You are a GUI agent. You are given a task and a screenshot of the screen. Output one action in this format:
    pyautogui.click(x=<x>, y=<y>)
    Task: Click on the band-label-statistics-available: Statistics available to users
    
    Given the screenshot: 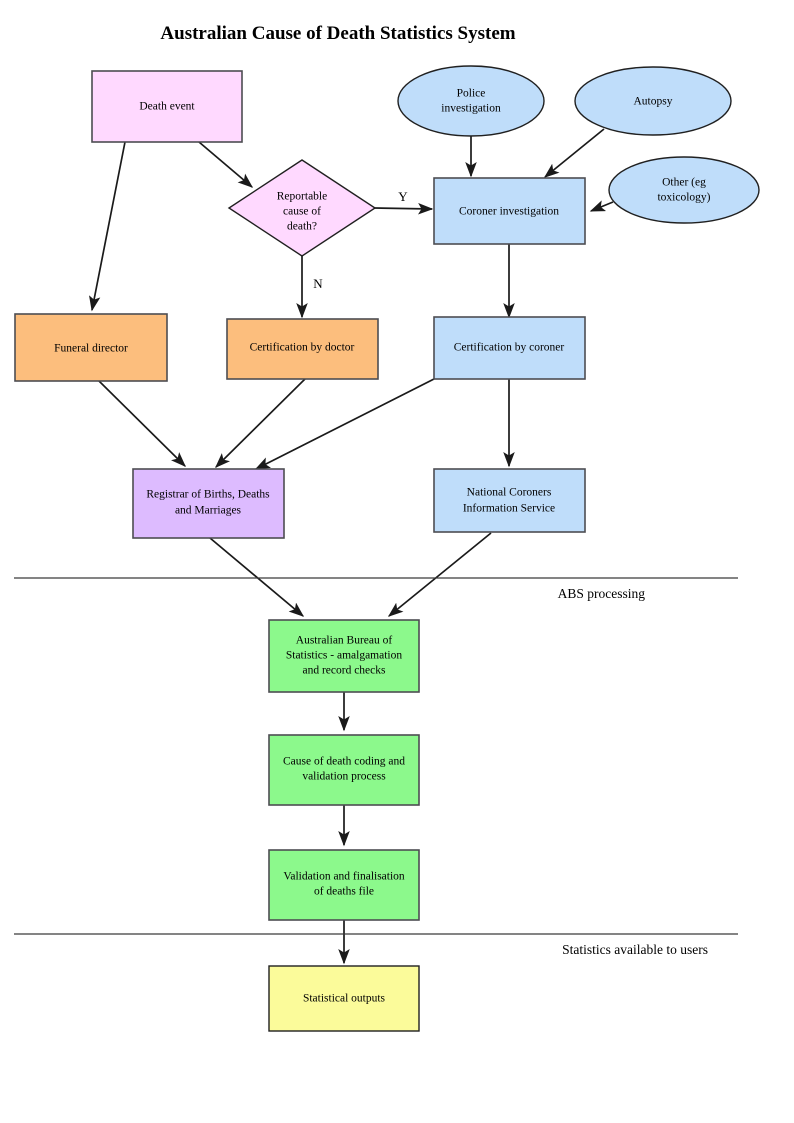 What is the action you would take?
    pyautogui.click(x=635, y=949)
    